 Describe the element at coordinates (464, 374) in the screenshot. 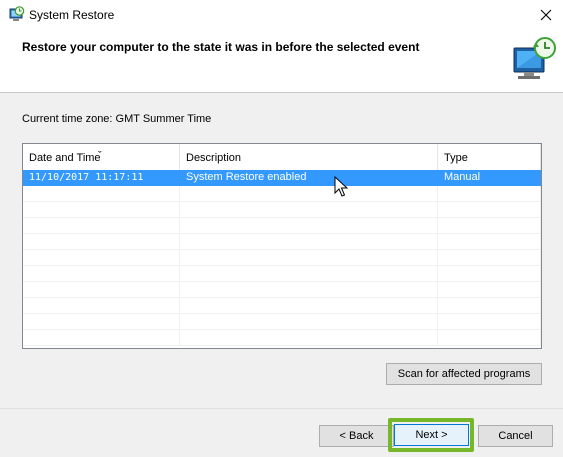

I see `scan-affected-programs-button: Scan for affected programs` at that location.